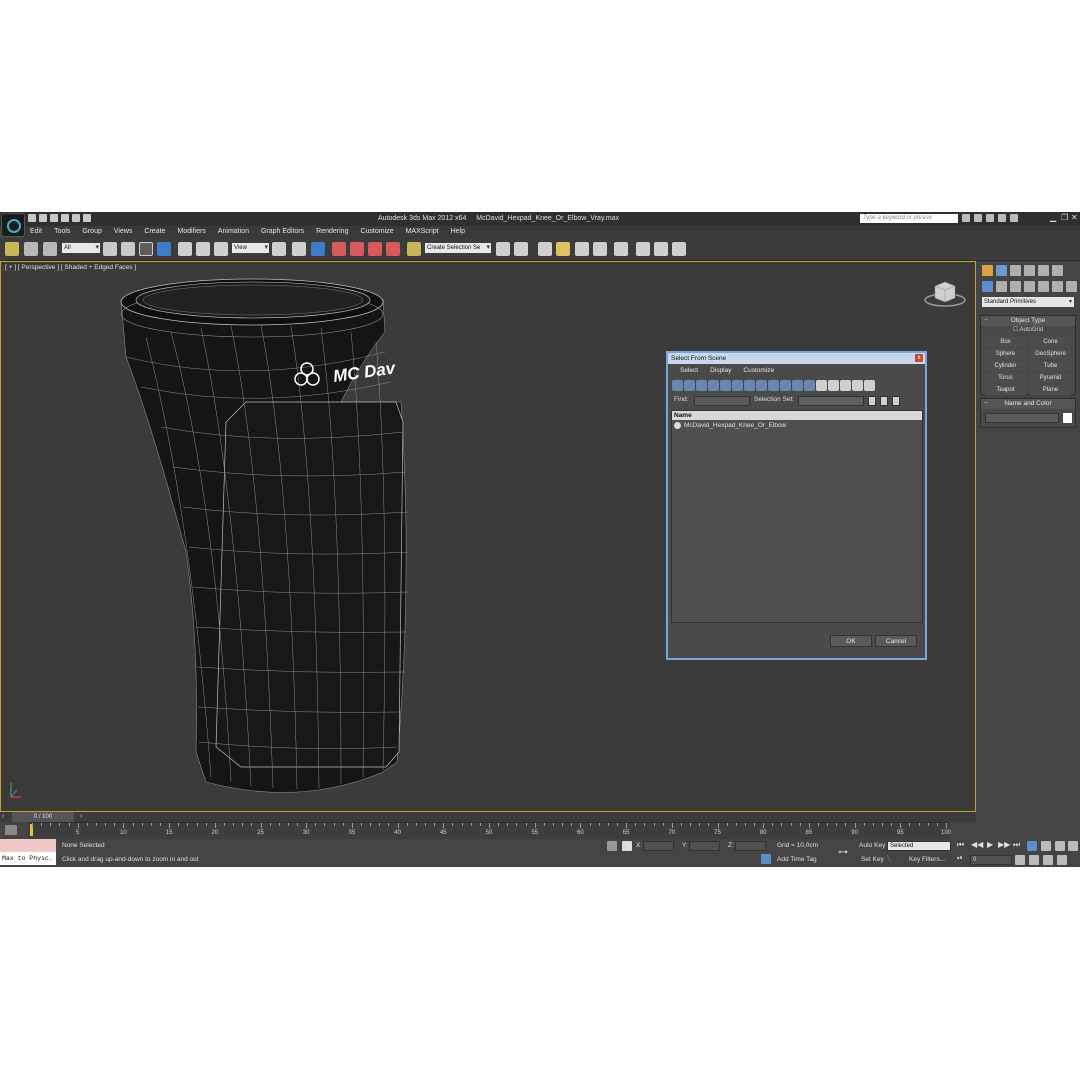  Describe the element at coordinates (250, 248) in the screenshot. I see `reference-coordinate-select: View` at that location.